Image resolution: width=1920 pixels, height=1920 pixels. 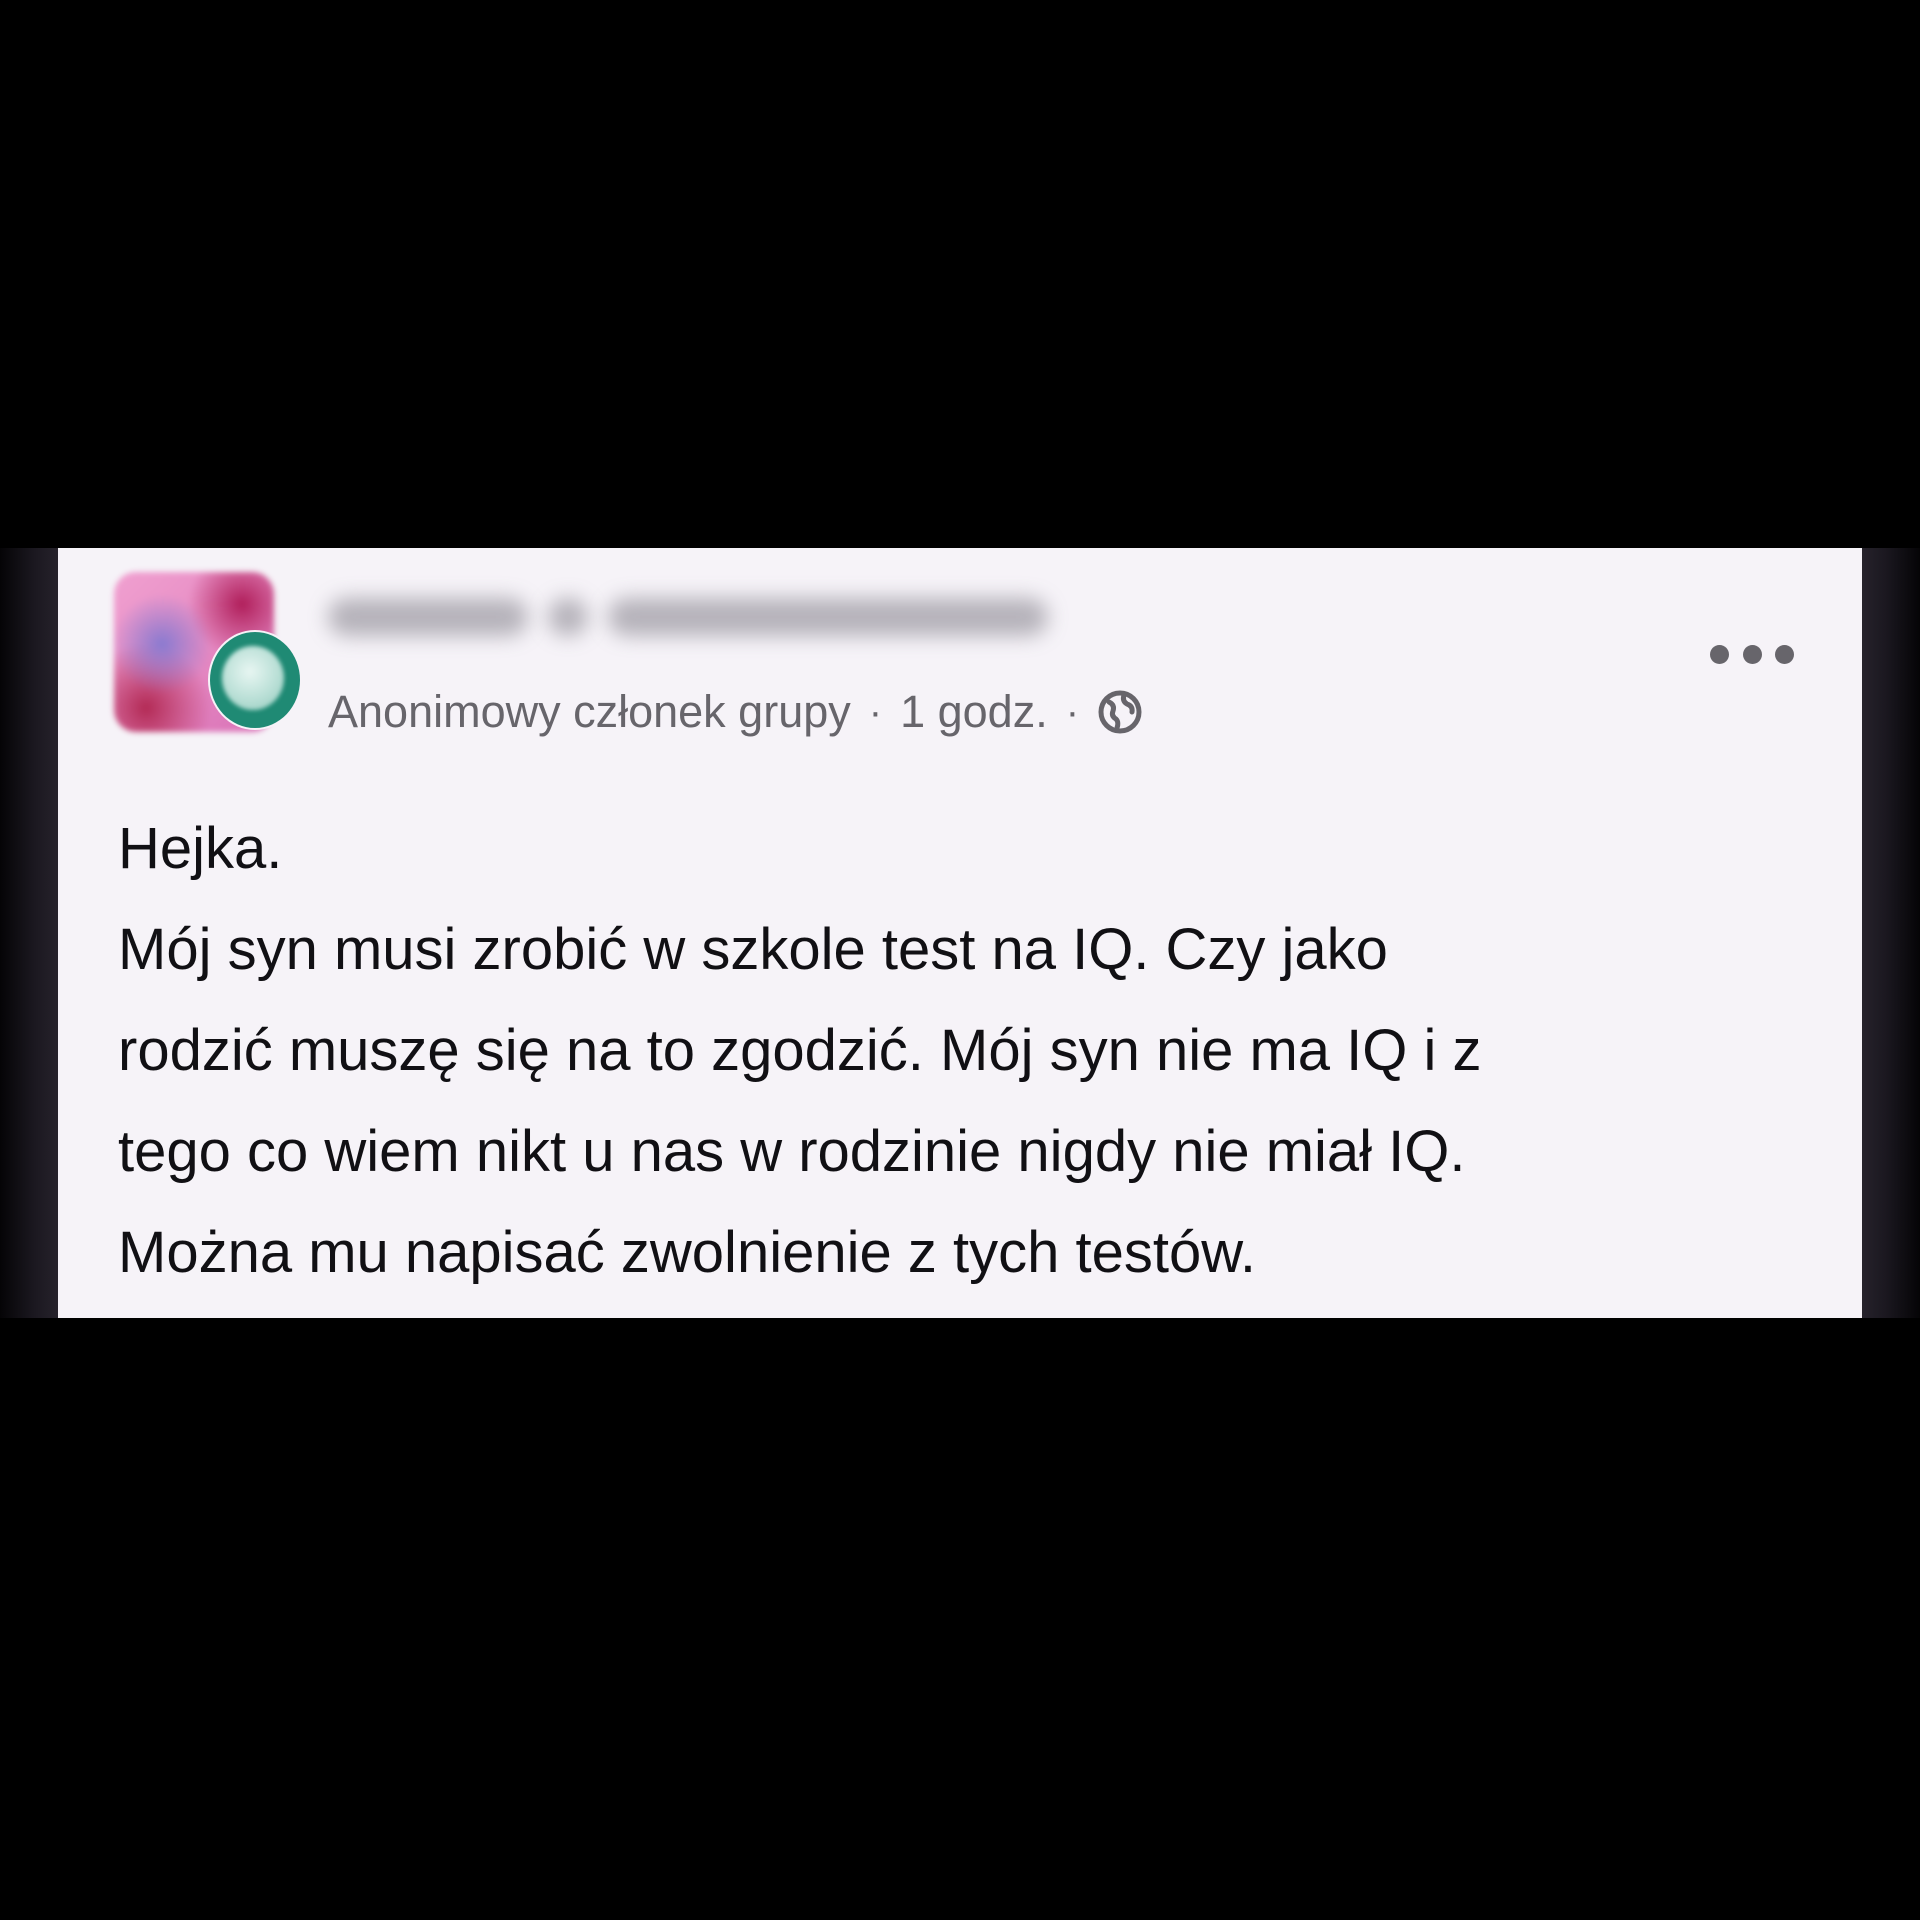 I want to click on device-edge-right, so click(x=1891, y=933).